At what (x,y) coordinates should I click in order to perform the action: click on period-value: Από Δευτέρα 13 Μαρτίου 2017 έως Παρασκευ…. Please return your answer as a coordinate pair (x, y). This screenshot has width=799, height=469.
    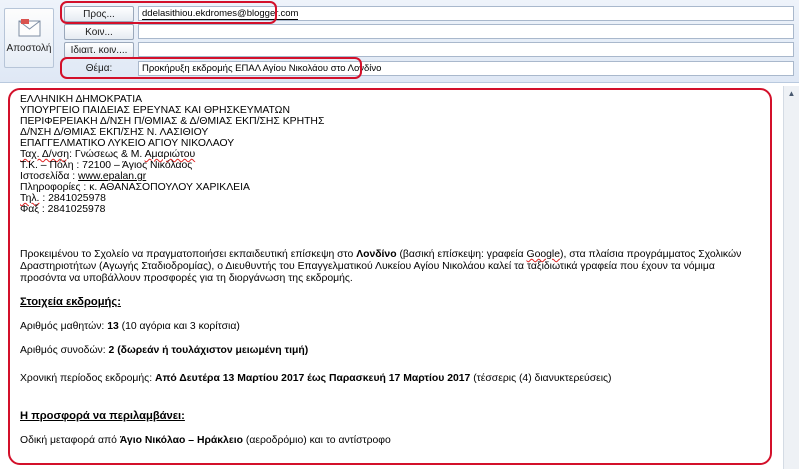
    Looking at the image, I should click on (312, 378).